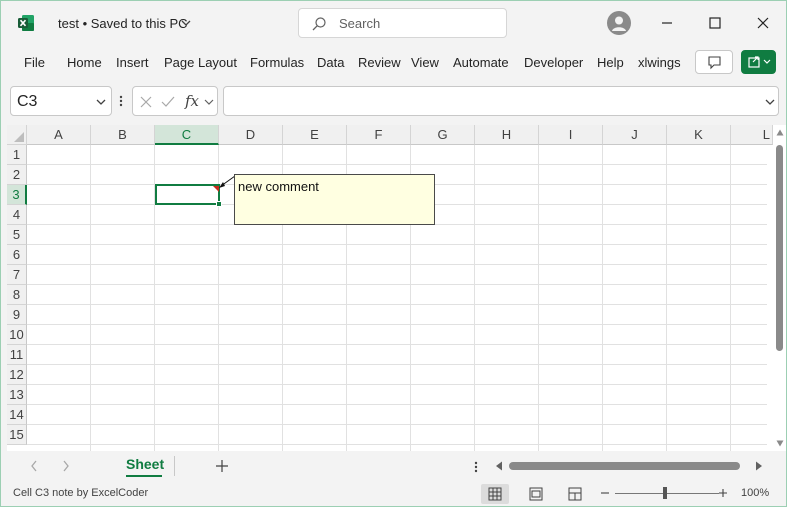 This screenshot has height=507, width=787. Describe the element at coordinates (443, 135) in the screenshot. I see `column-header: G` at that location.